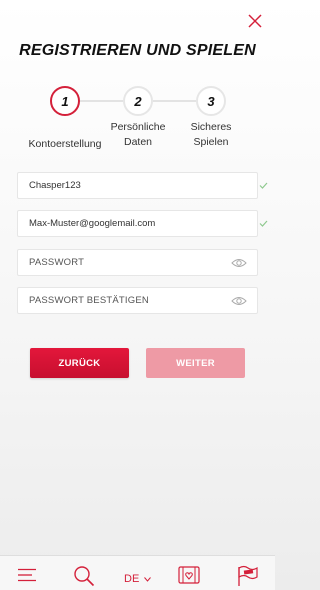 The image size is (320, 590). I want to click on menu-button, so click(27, 578).